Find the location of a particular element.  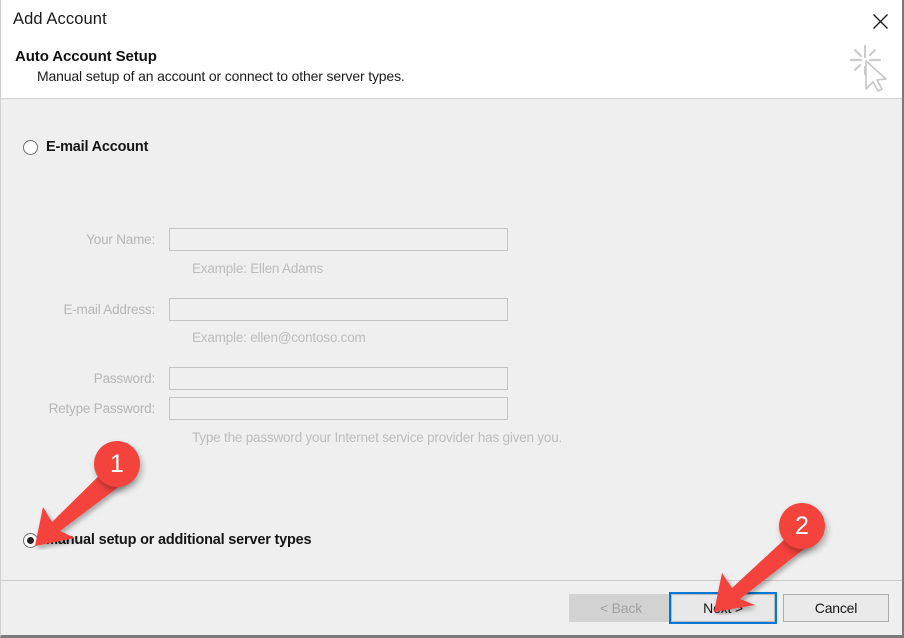

next-button: Next > is located at coordinates (723, 608).